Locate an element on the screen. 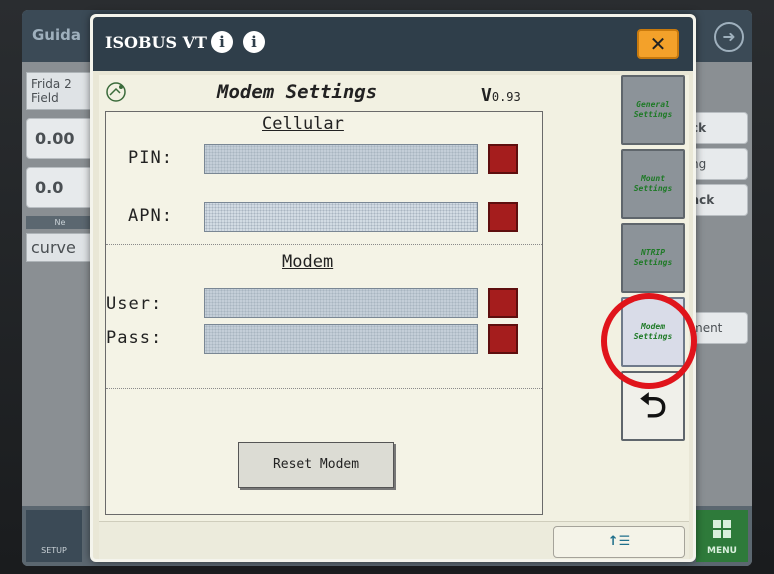  apn-label: APN: is located at coordinates (150, 216).